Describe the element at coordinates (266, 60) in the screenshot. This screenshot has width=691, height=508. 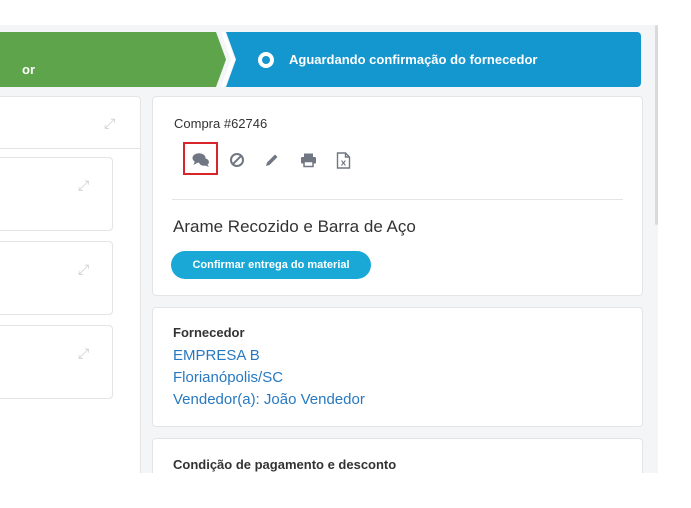
I see `radio-dot-icon` at that location.